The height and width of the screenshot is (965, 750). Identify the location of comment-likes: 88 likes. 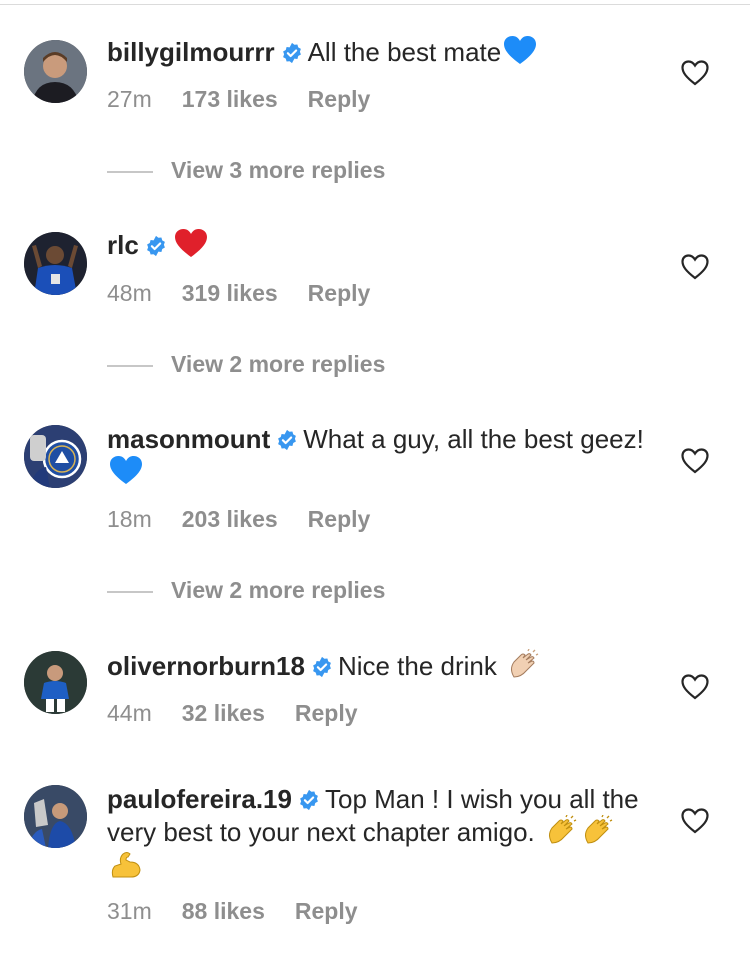
(223, 911).